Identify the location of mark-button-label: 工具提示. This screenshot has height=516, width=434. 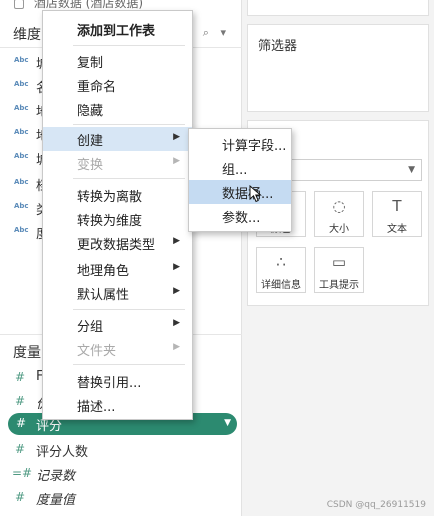
(339, 285).